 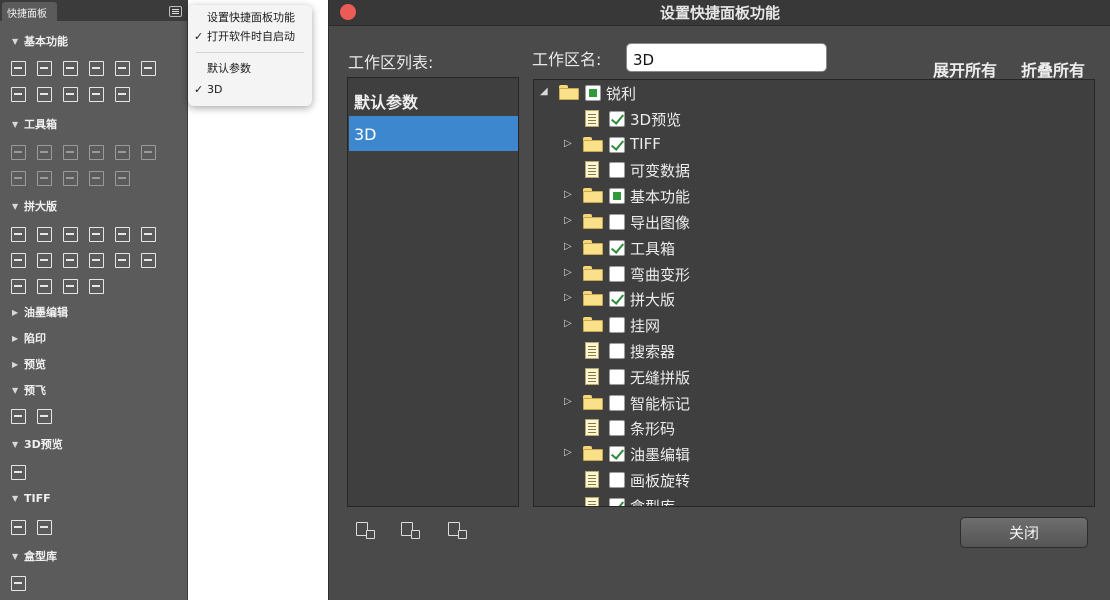 I want to click on tree-row: ▷ 挂网, so click(x=814, y=325).